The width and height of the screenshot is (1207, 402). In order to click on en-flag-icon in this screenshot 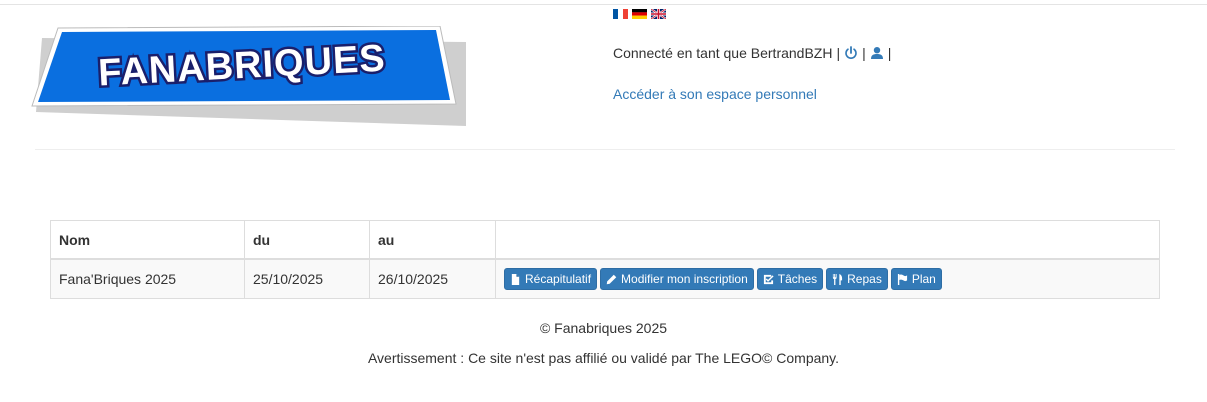, I will do `click(658, 14)`.